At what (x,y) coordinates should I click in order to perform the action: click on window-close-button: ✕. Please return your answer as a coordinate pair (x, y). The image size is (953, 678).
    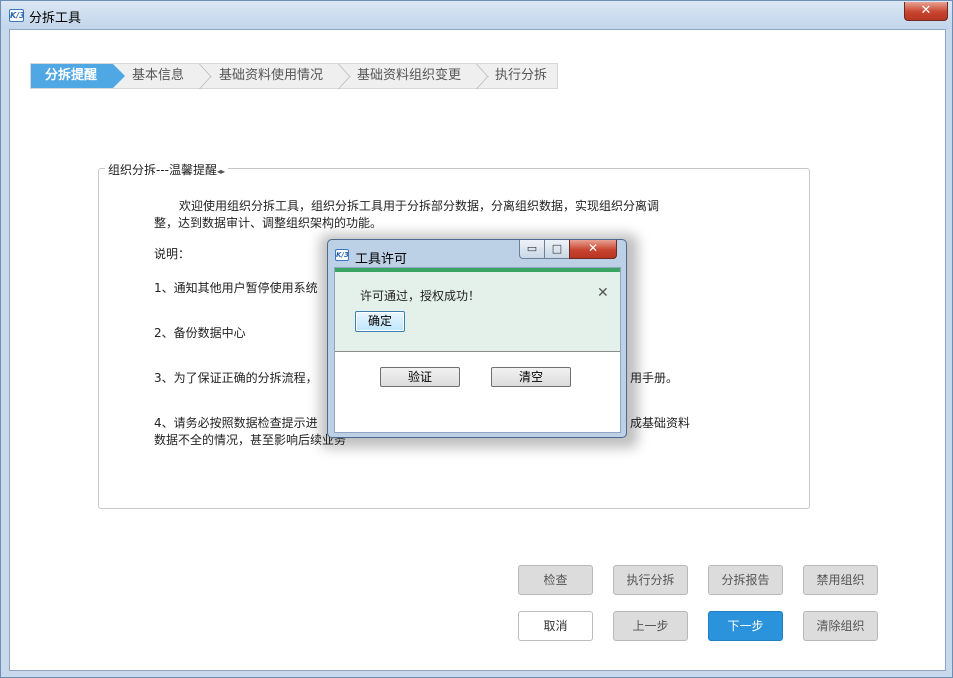
    Looking at the image, I should click on (926, 11).